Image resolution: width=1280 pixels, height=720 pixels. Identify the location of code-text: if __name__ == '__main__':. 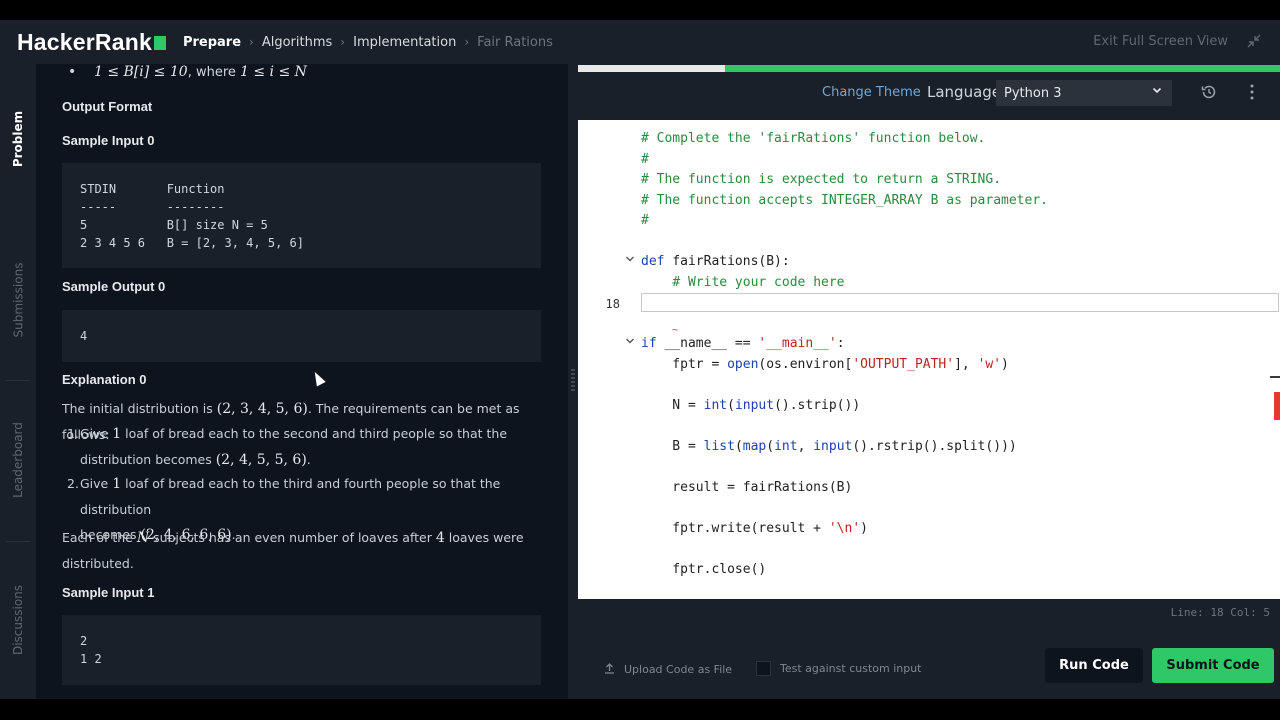
(743, 343).